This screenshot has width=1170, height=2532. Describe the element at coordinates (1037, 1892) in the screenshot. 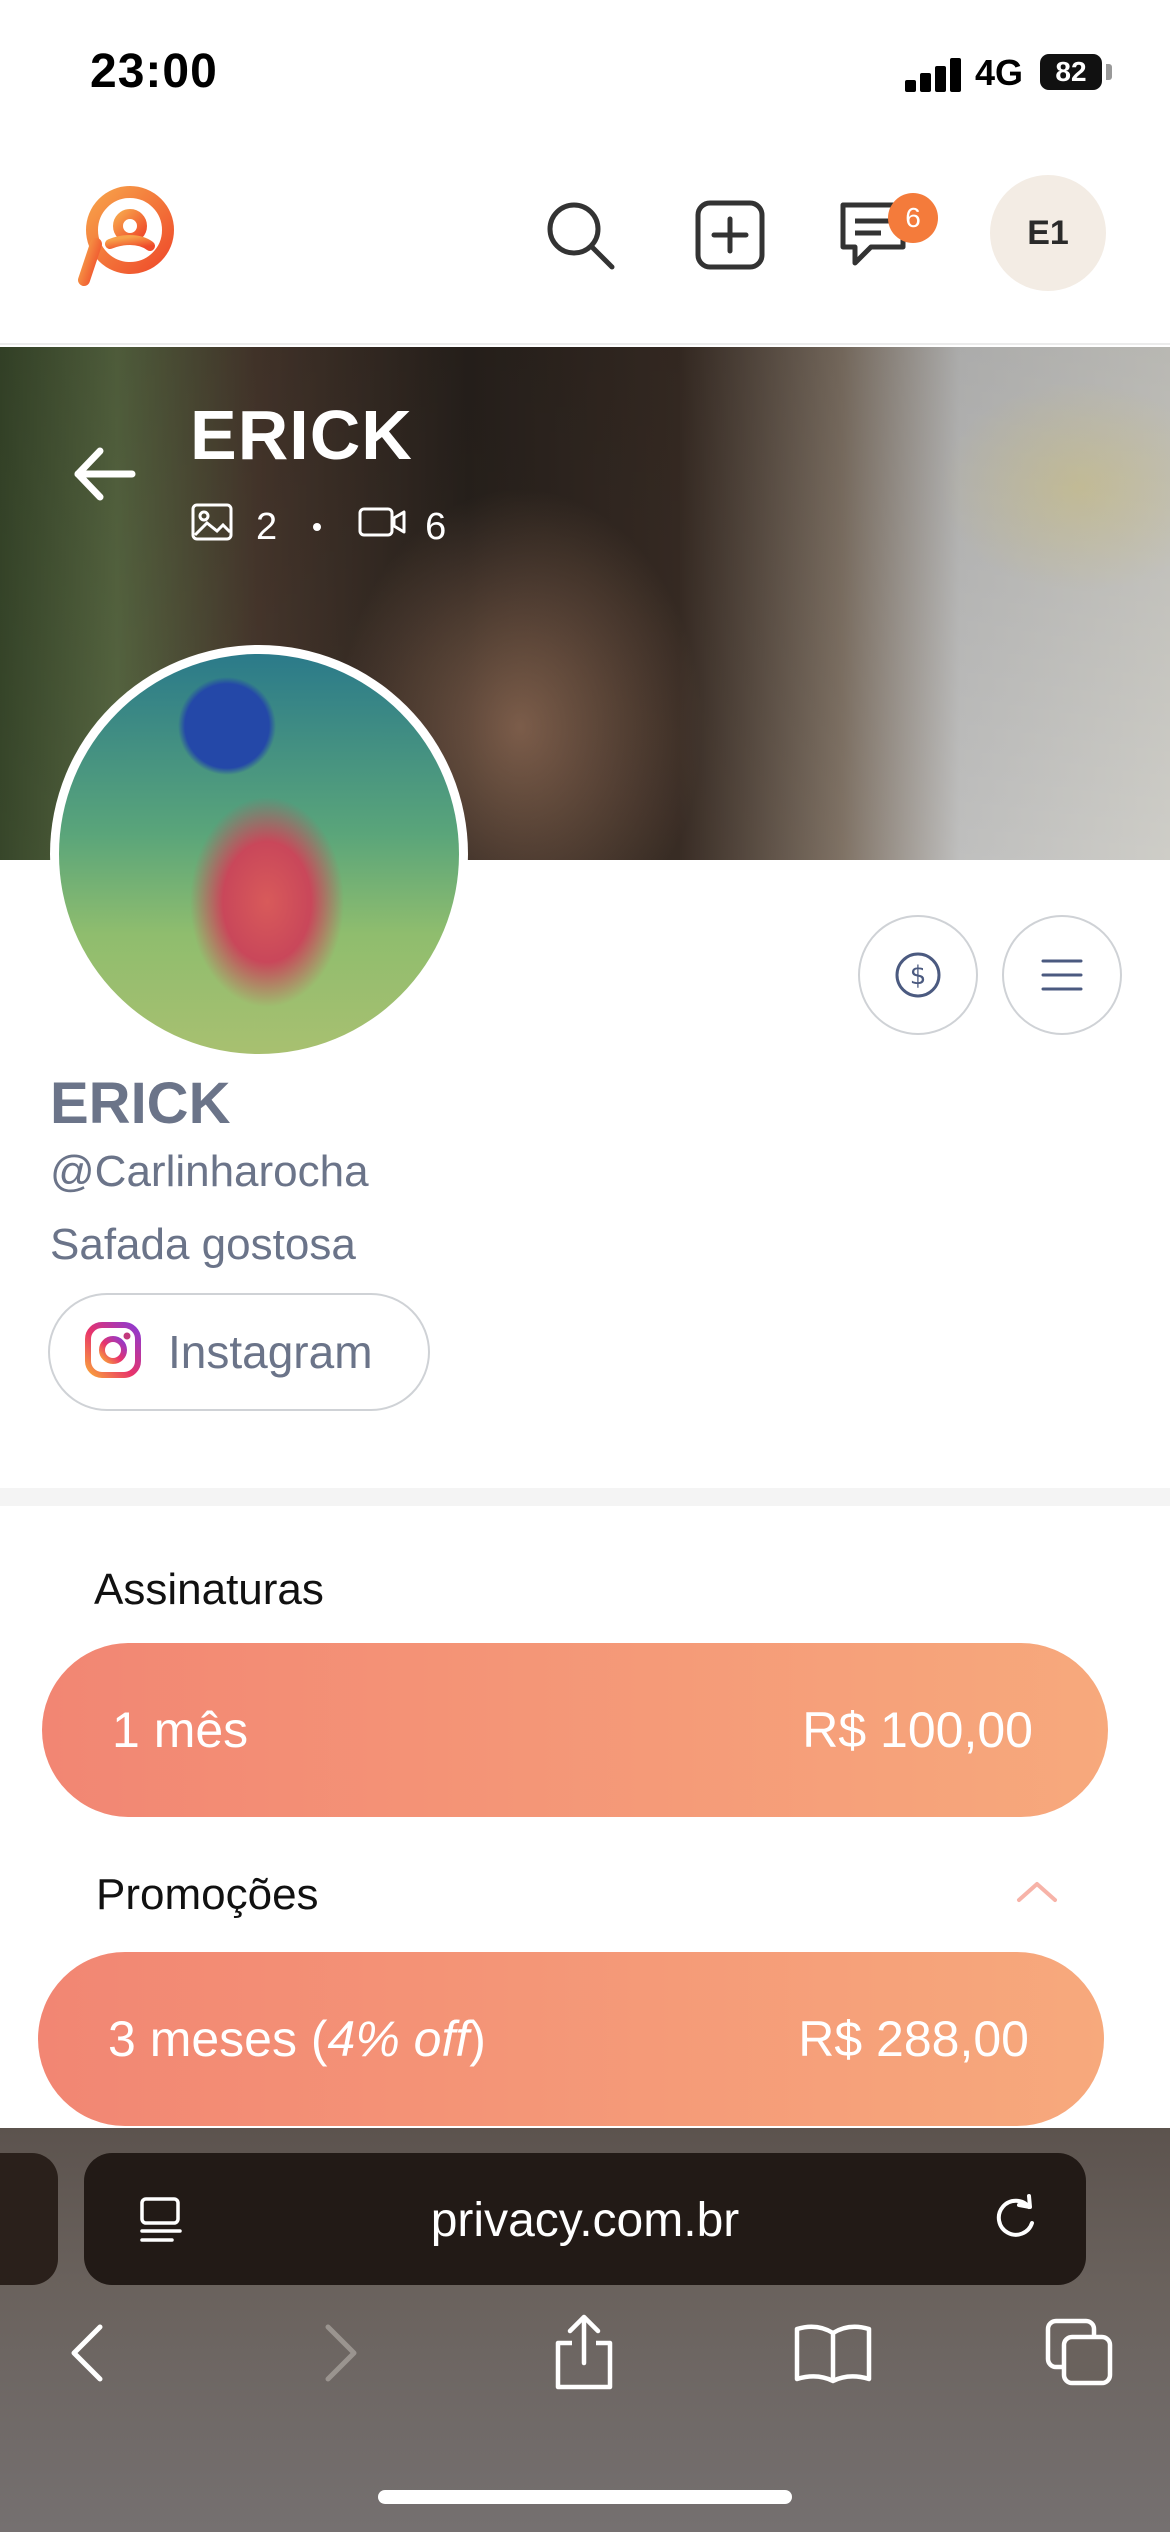

I see `chevron-up-icon` at that location.